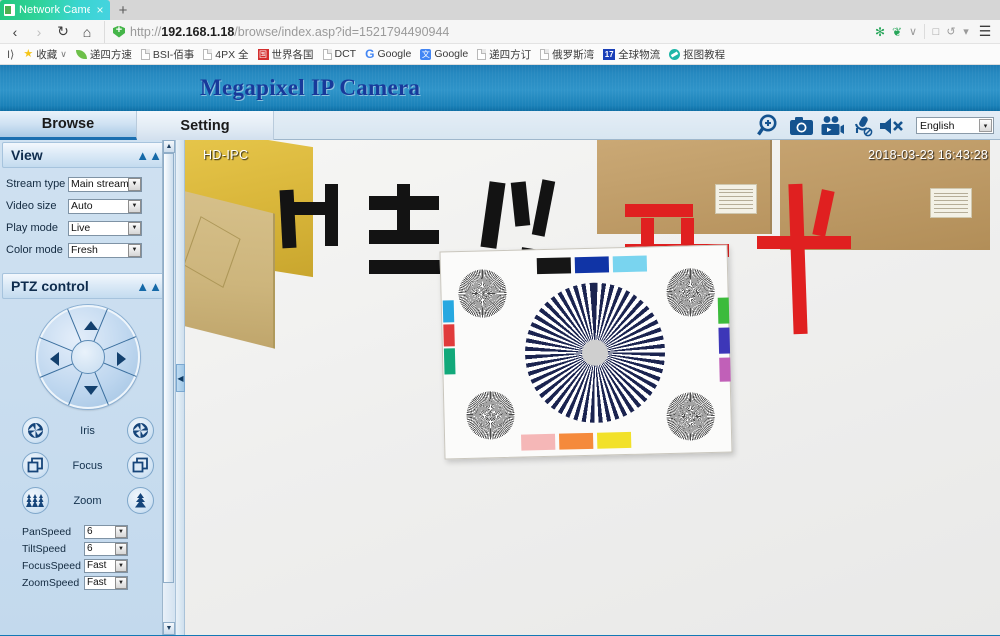 The image size is (1000, 636). Describe the element at coordinates (180, 378) in the screenshot. I see `splitter-collapse-handle: ◀` at that location.